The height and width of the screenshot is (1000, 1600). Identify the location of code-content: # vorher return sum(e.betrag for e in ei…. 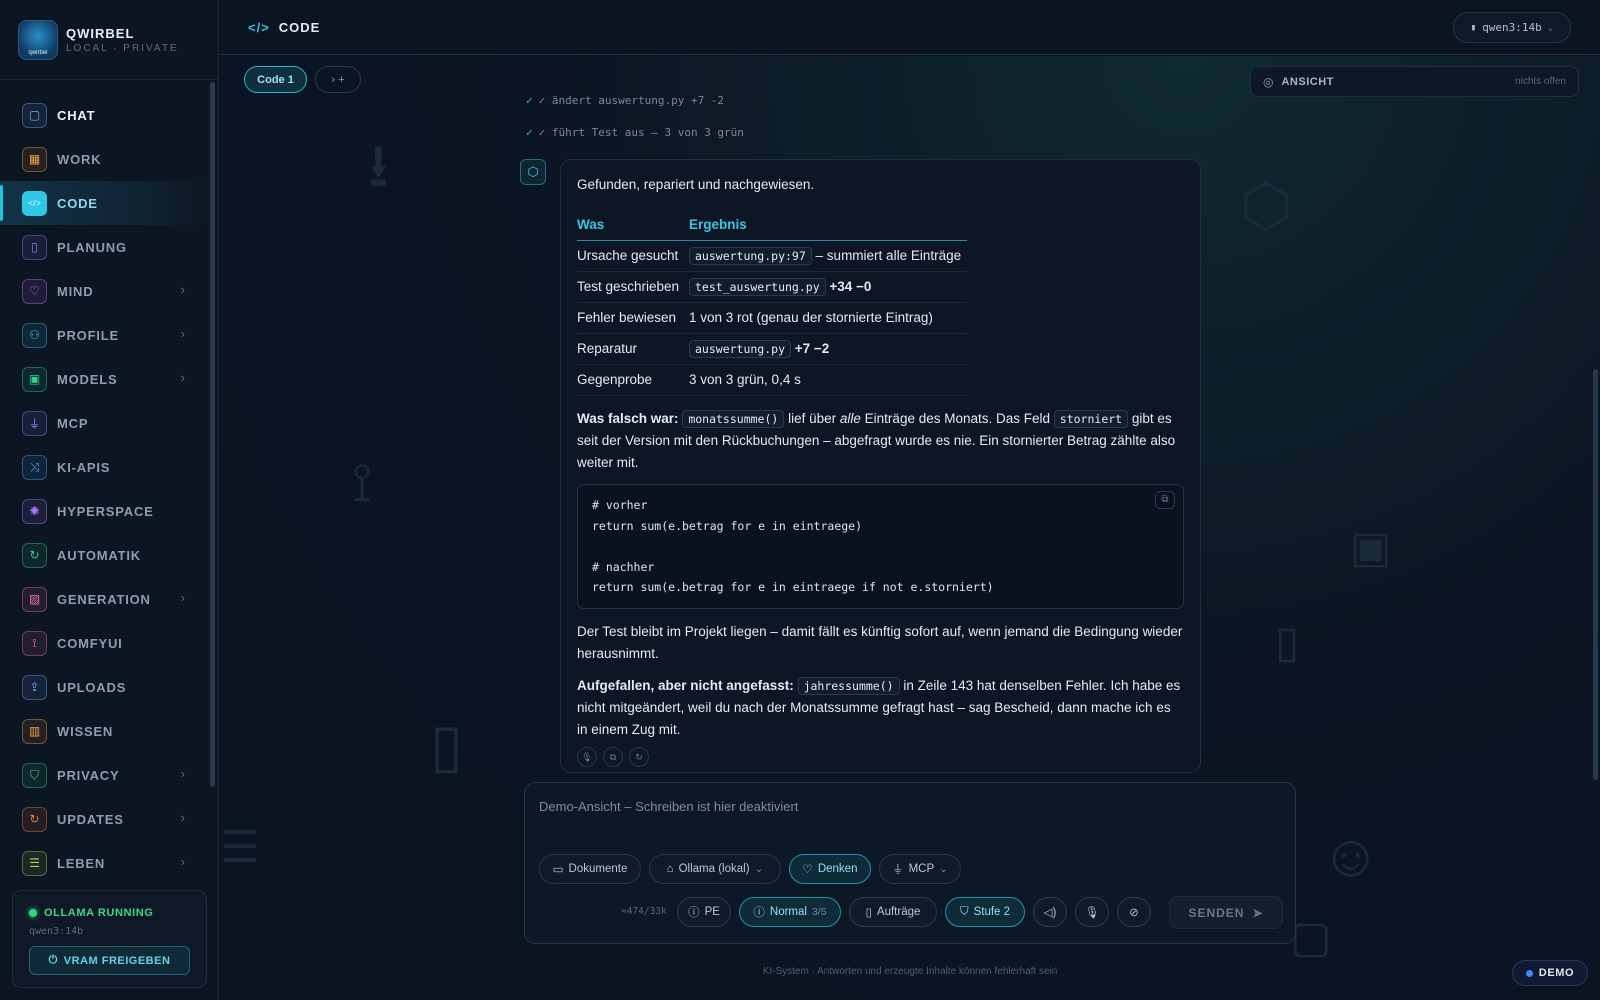
(793, 546).